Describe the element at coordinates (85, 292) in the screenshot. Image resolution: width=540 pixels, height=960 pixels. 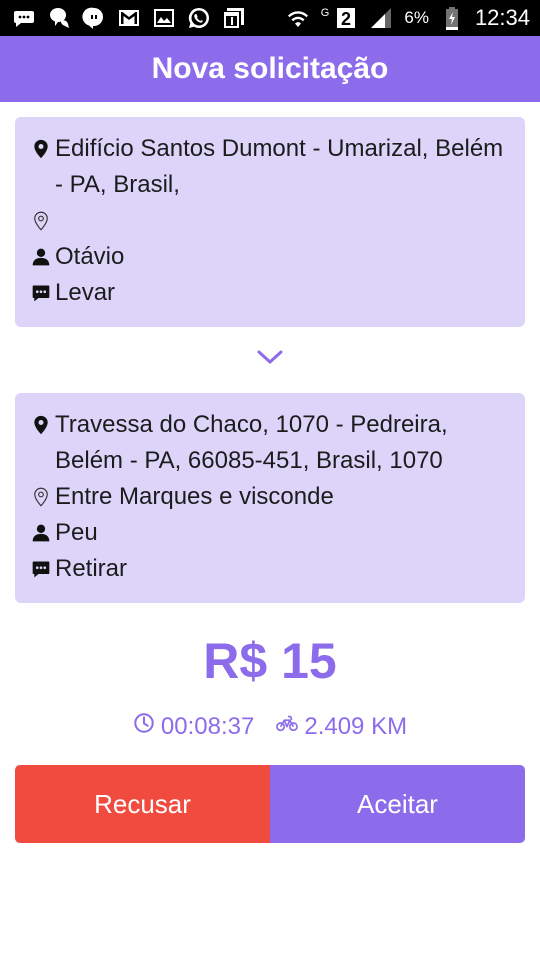
I see `pickup-instruction: Levar` at that location.